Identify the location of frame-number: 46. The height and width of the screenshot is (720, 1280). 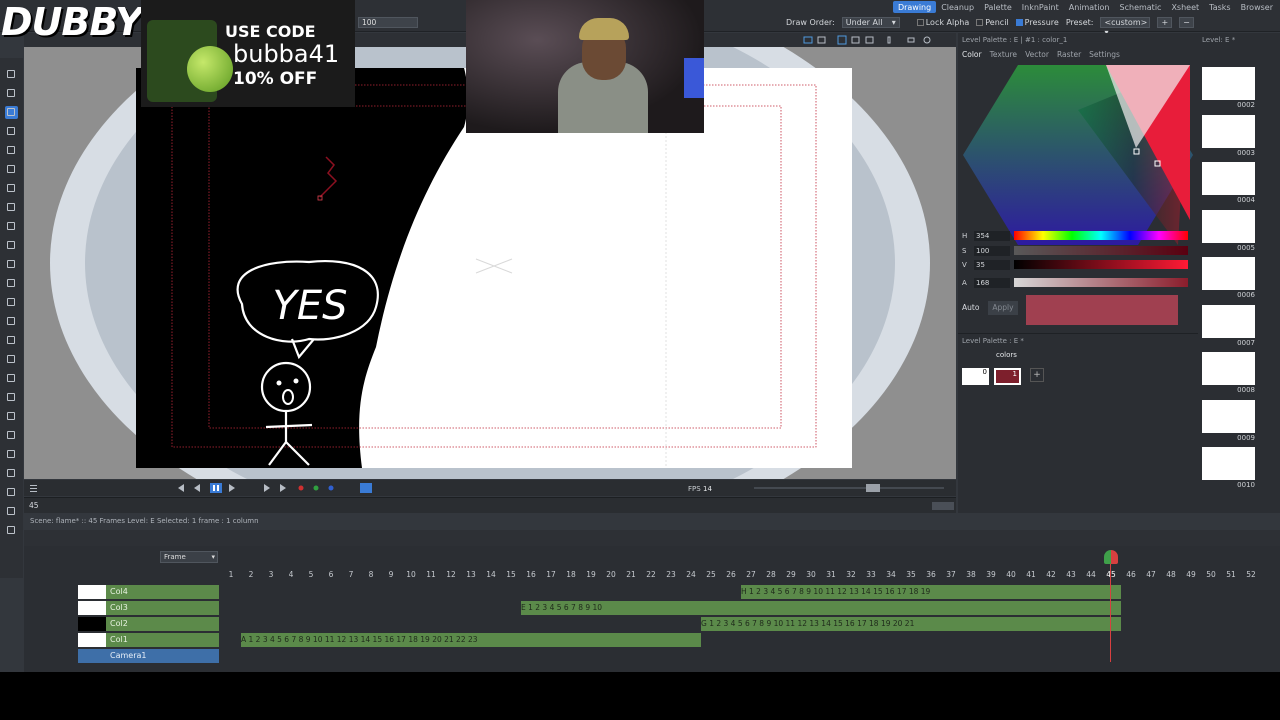
(1131, 574).